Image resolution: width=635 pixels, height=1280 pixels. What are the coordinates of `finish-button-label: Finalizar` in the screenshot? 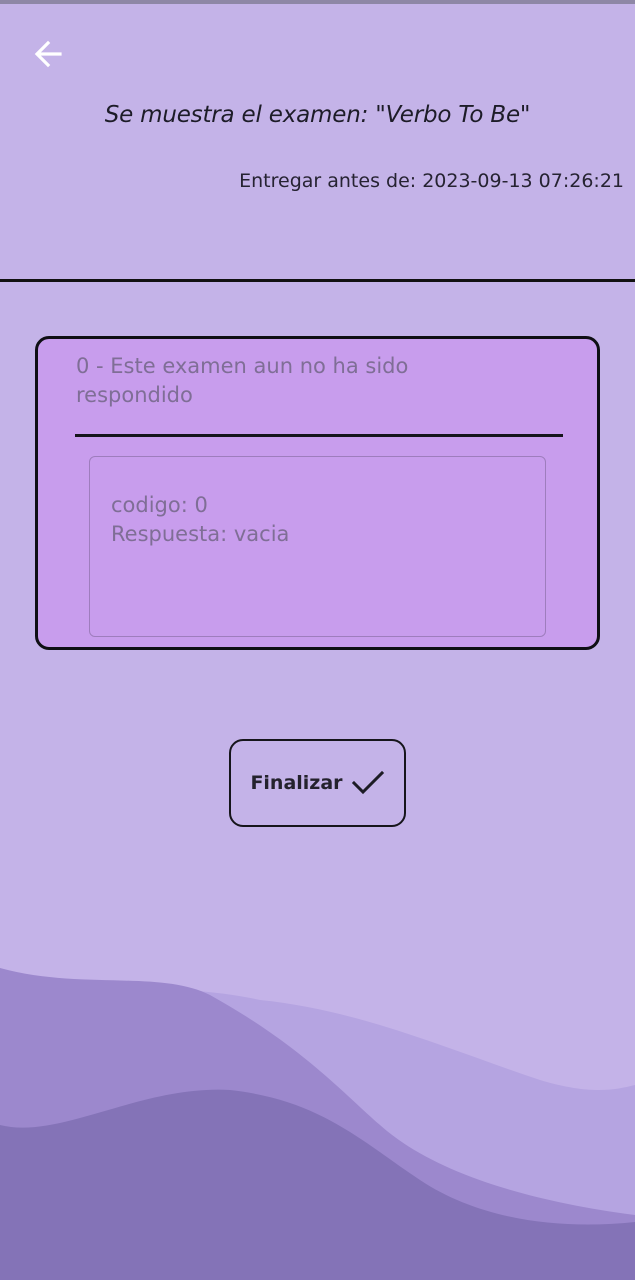 It's located at (296, 783).